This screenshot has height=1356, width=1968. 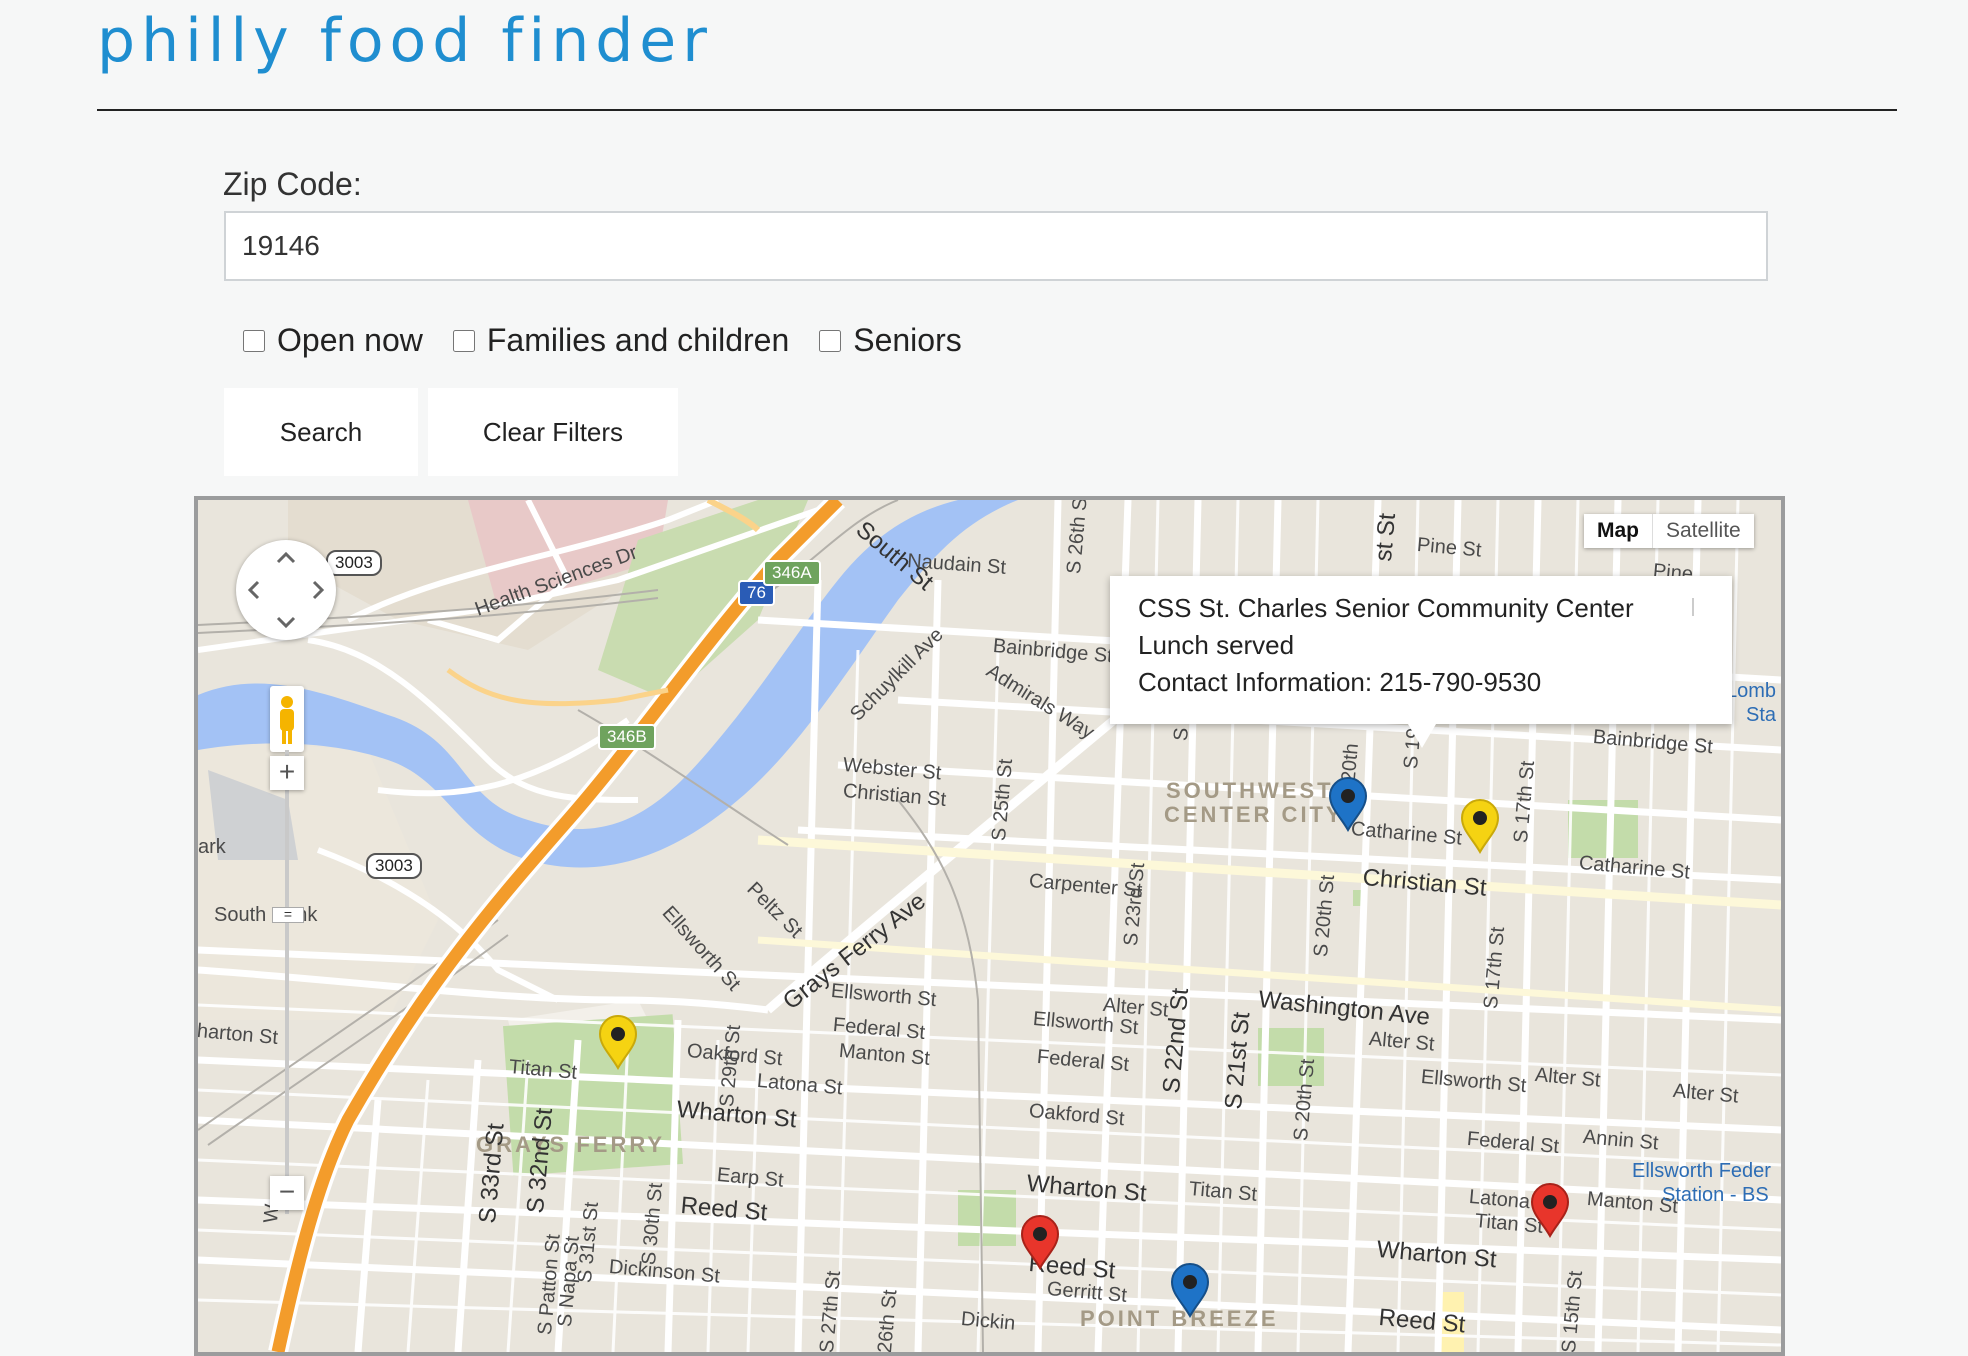 I want to click on transit-label: Station - BS, so click(x=1715, y=1195).